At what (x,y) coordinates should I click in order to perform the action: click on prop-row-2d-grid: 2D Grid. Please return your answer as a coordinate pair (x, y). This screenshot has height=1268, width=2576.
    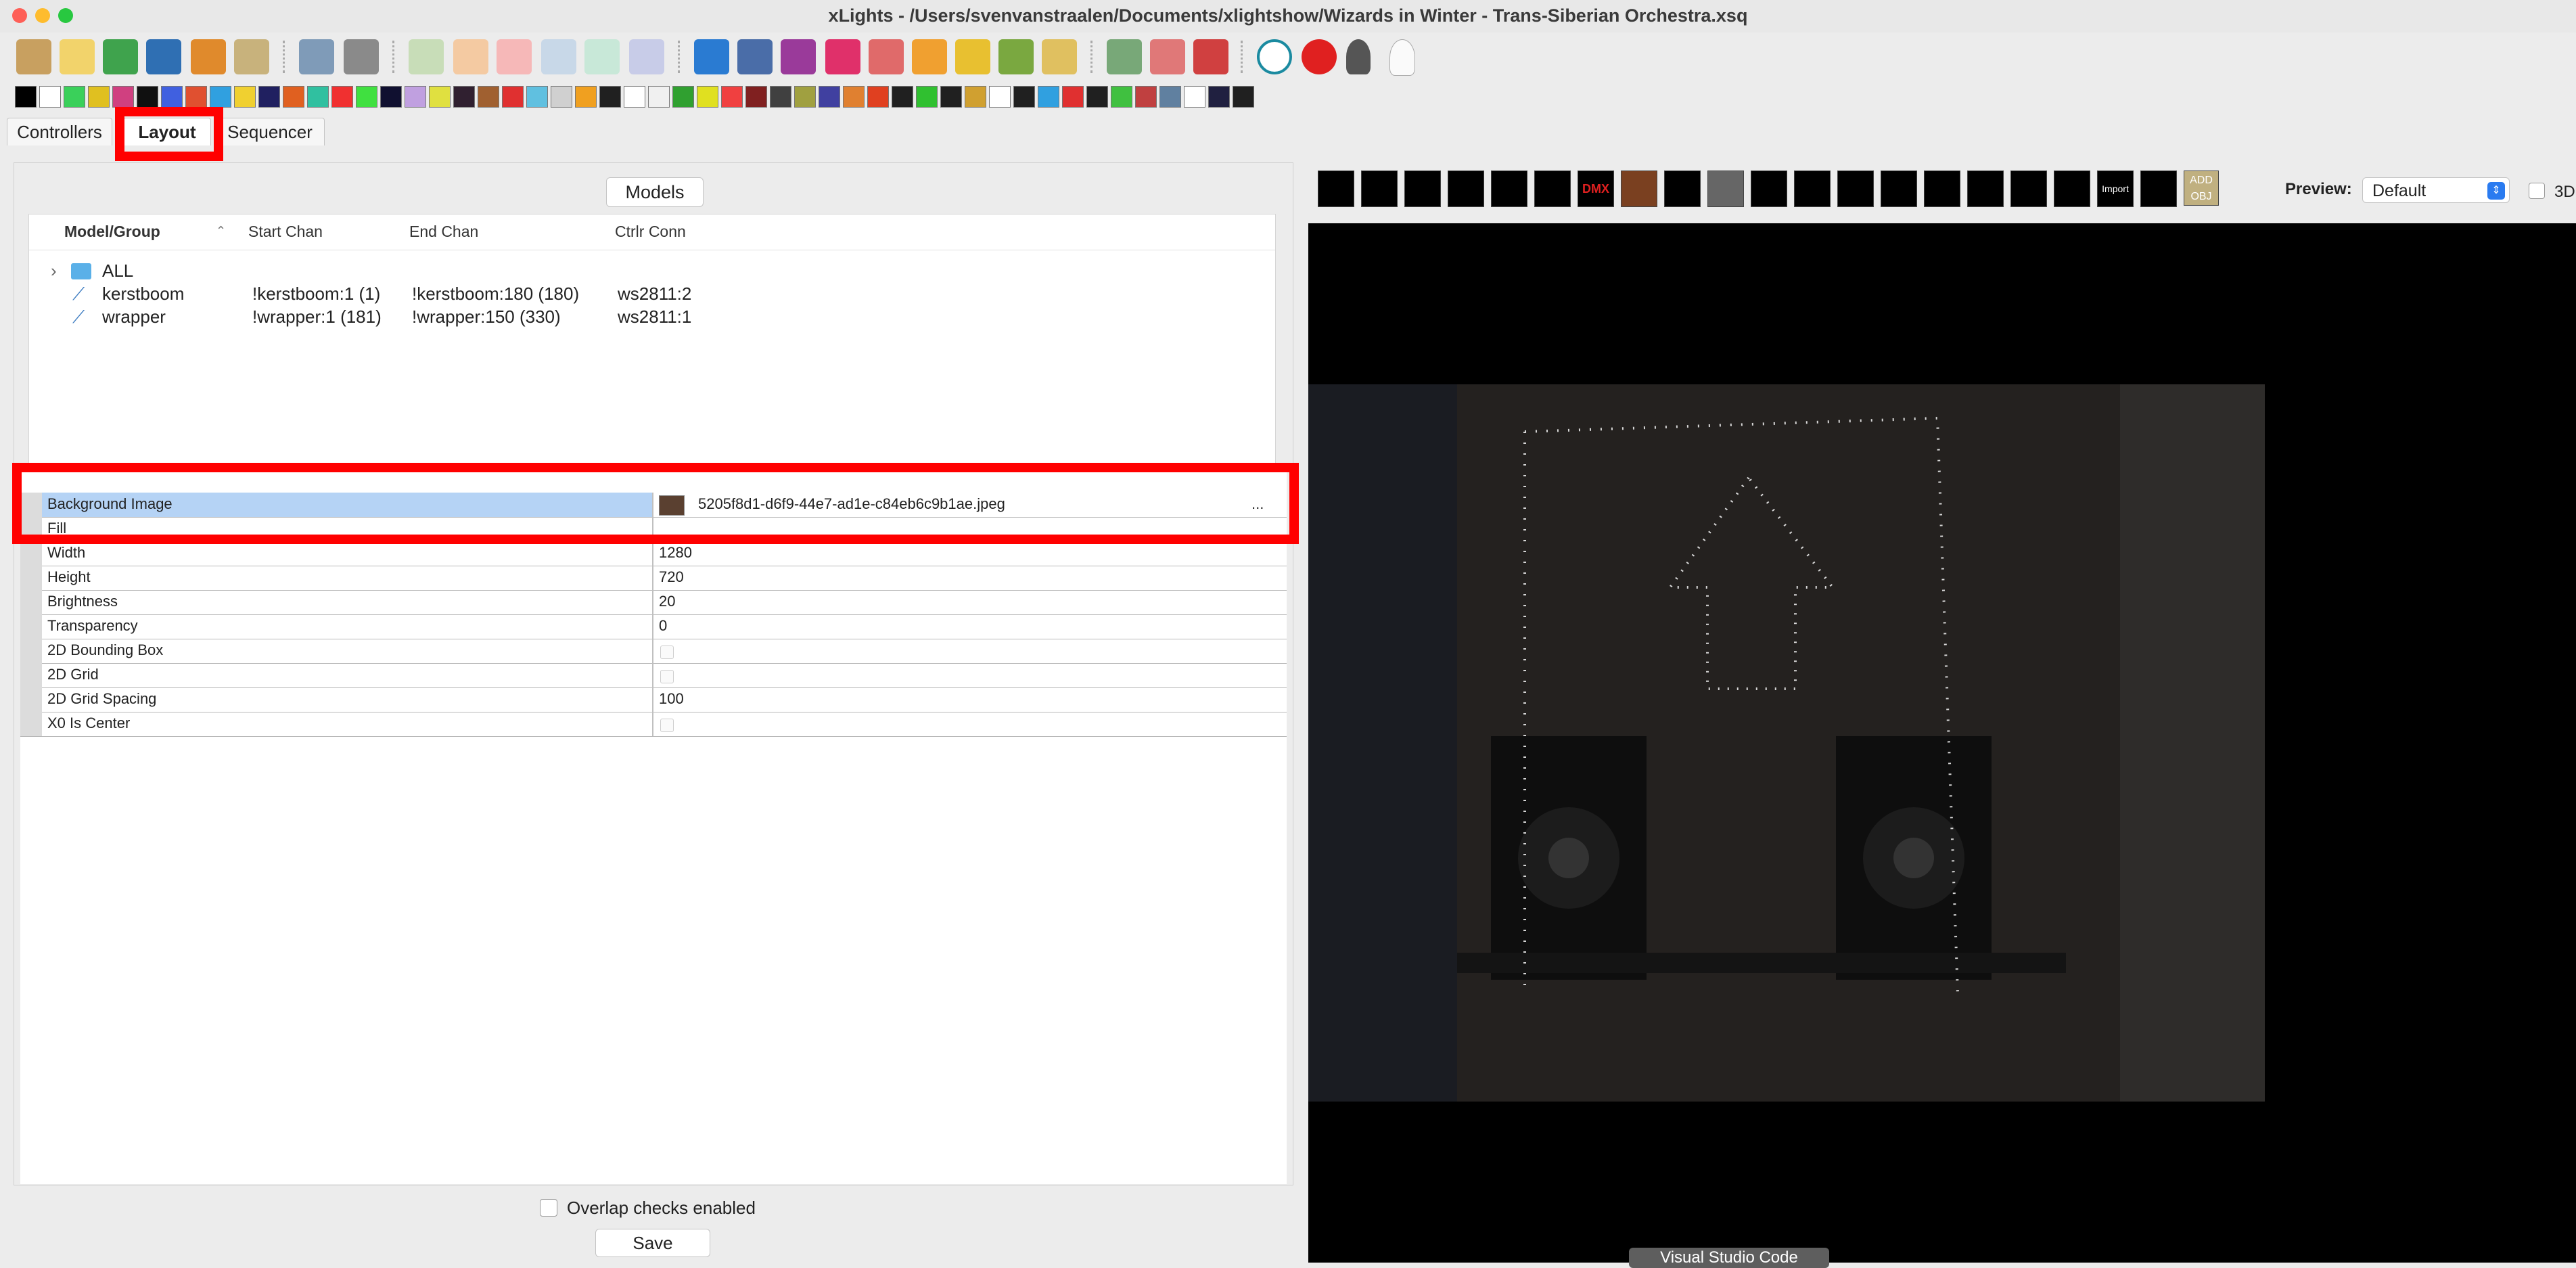
    Looking at the image, I should click on (653, 675).